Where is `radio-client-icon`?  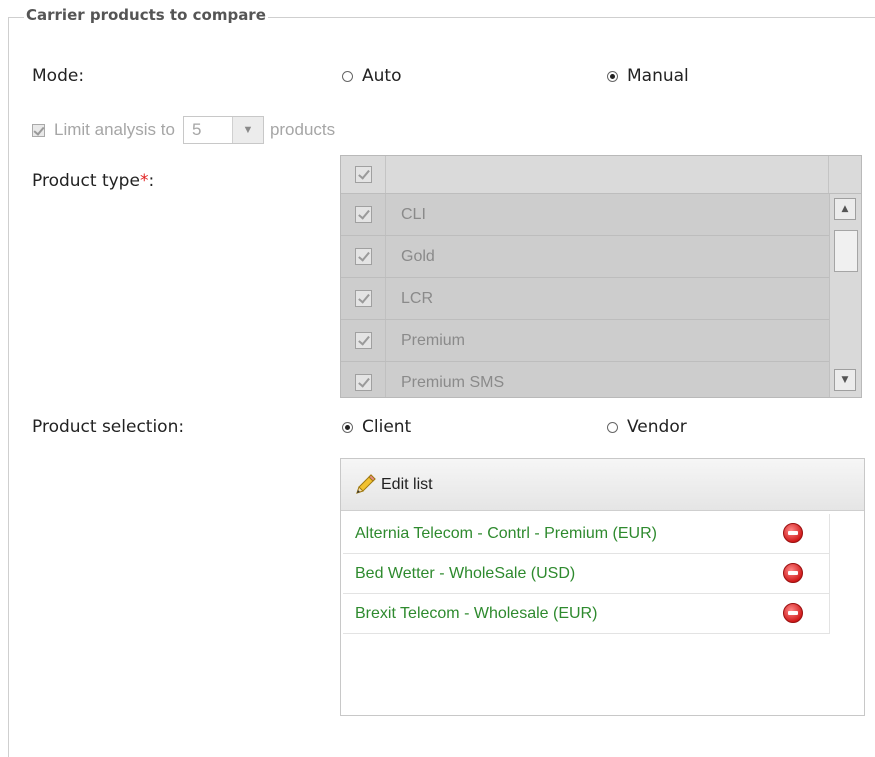
radio-client-icon is located at coordinates (347, 427).